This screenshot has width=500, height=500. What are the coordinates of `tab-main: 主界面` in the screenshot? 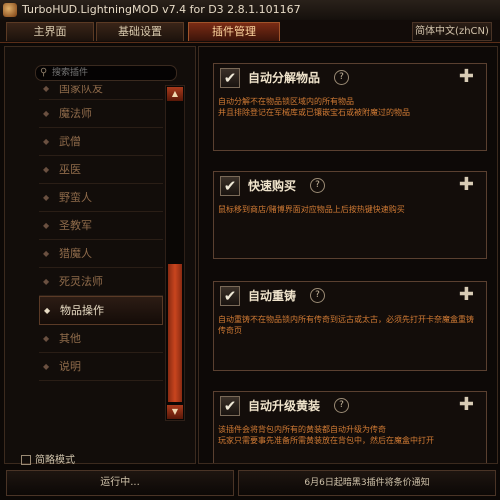 It's located at (50, 31).